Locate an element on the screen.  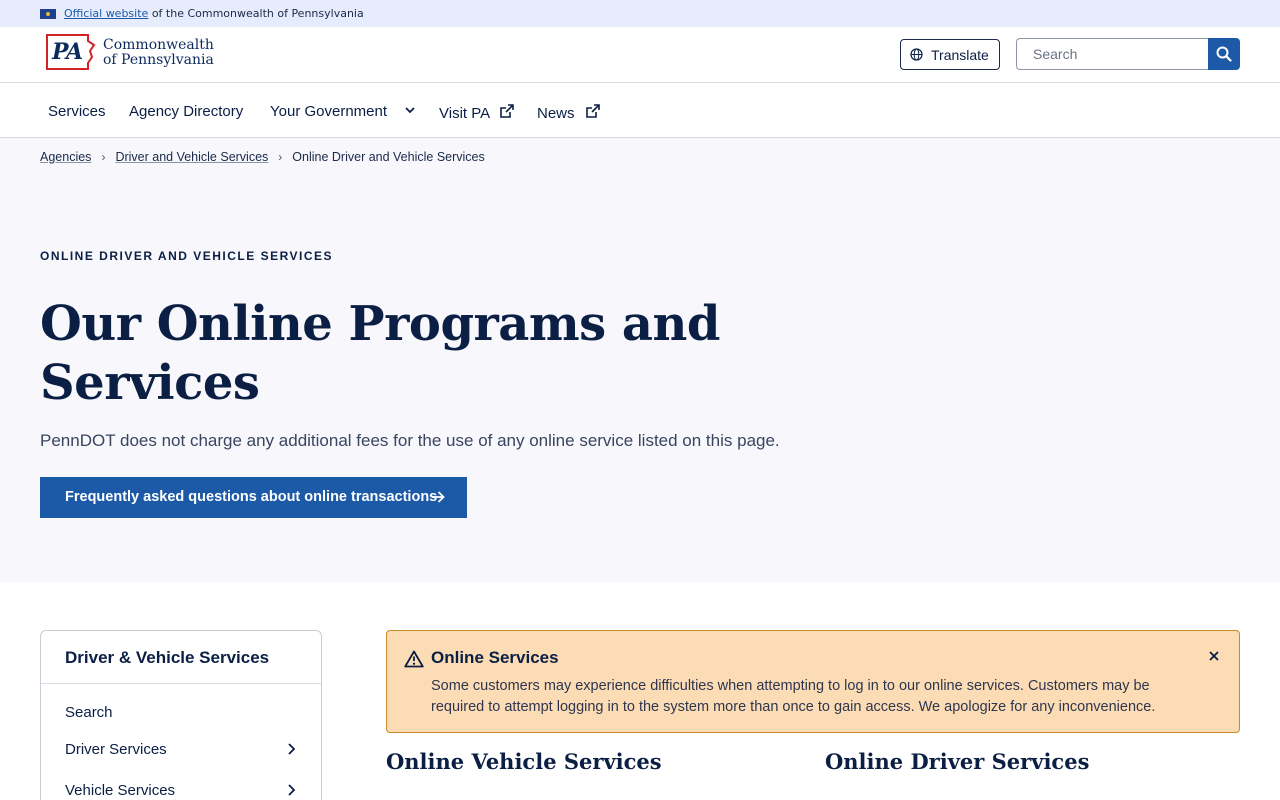
nav-label: News is located at coordinates (556, 113).